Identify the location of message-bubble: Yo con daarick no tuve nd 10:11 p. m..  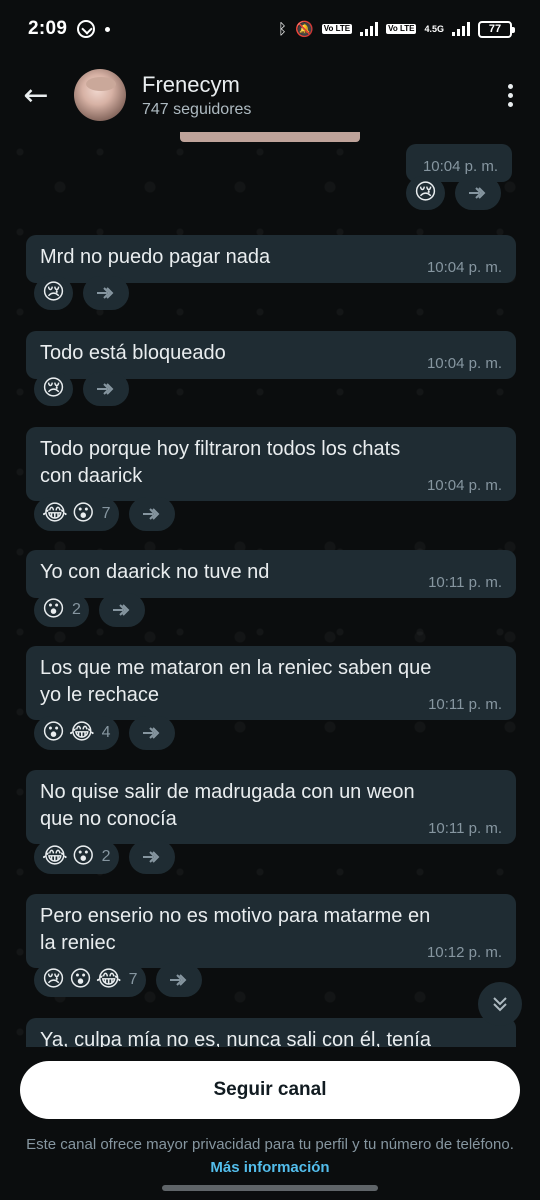
(271, 574).